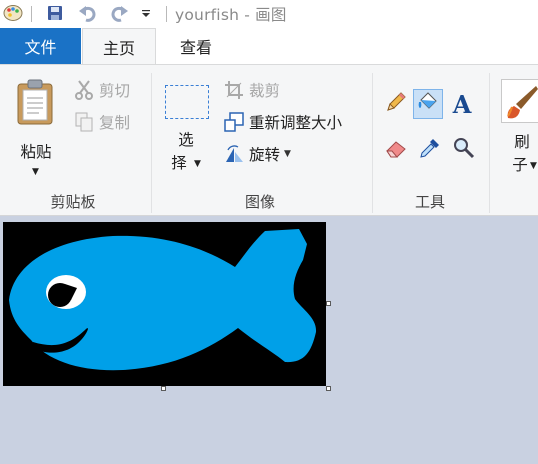  I want to click on eyedropper-icon, so click(430, 150).